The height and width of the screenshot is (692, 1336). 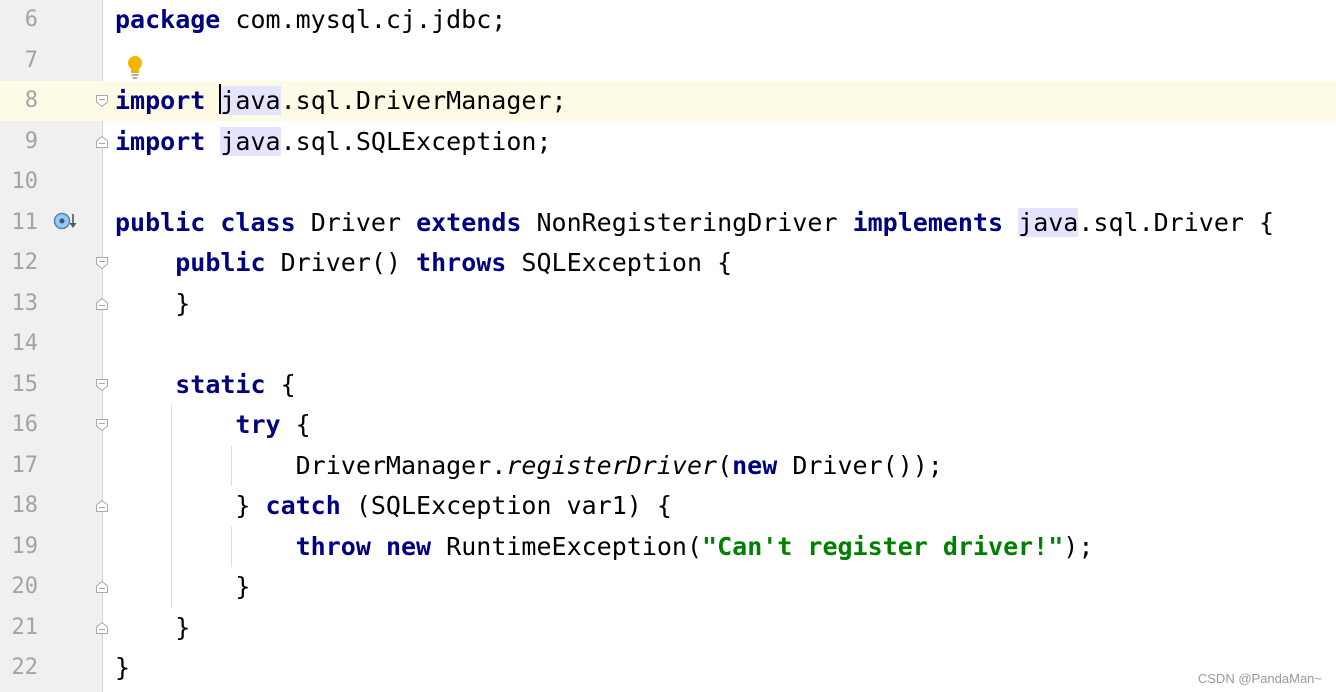 What do you see at coordinates (668, 182) in the screenshot?
I see `code-line: 10` at bounding box center [668, 182].